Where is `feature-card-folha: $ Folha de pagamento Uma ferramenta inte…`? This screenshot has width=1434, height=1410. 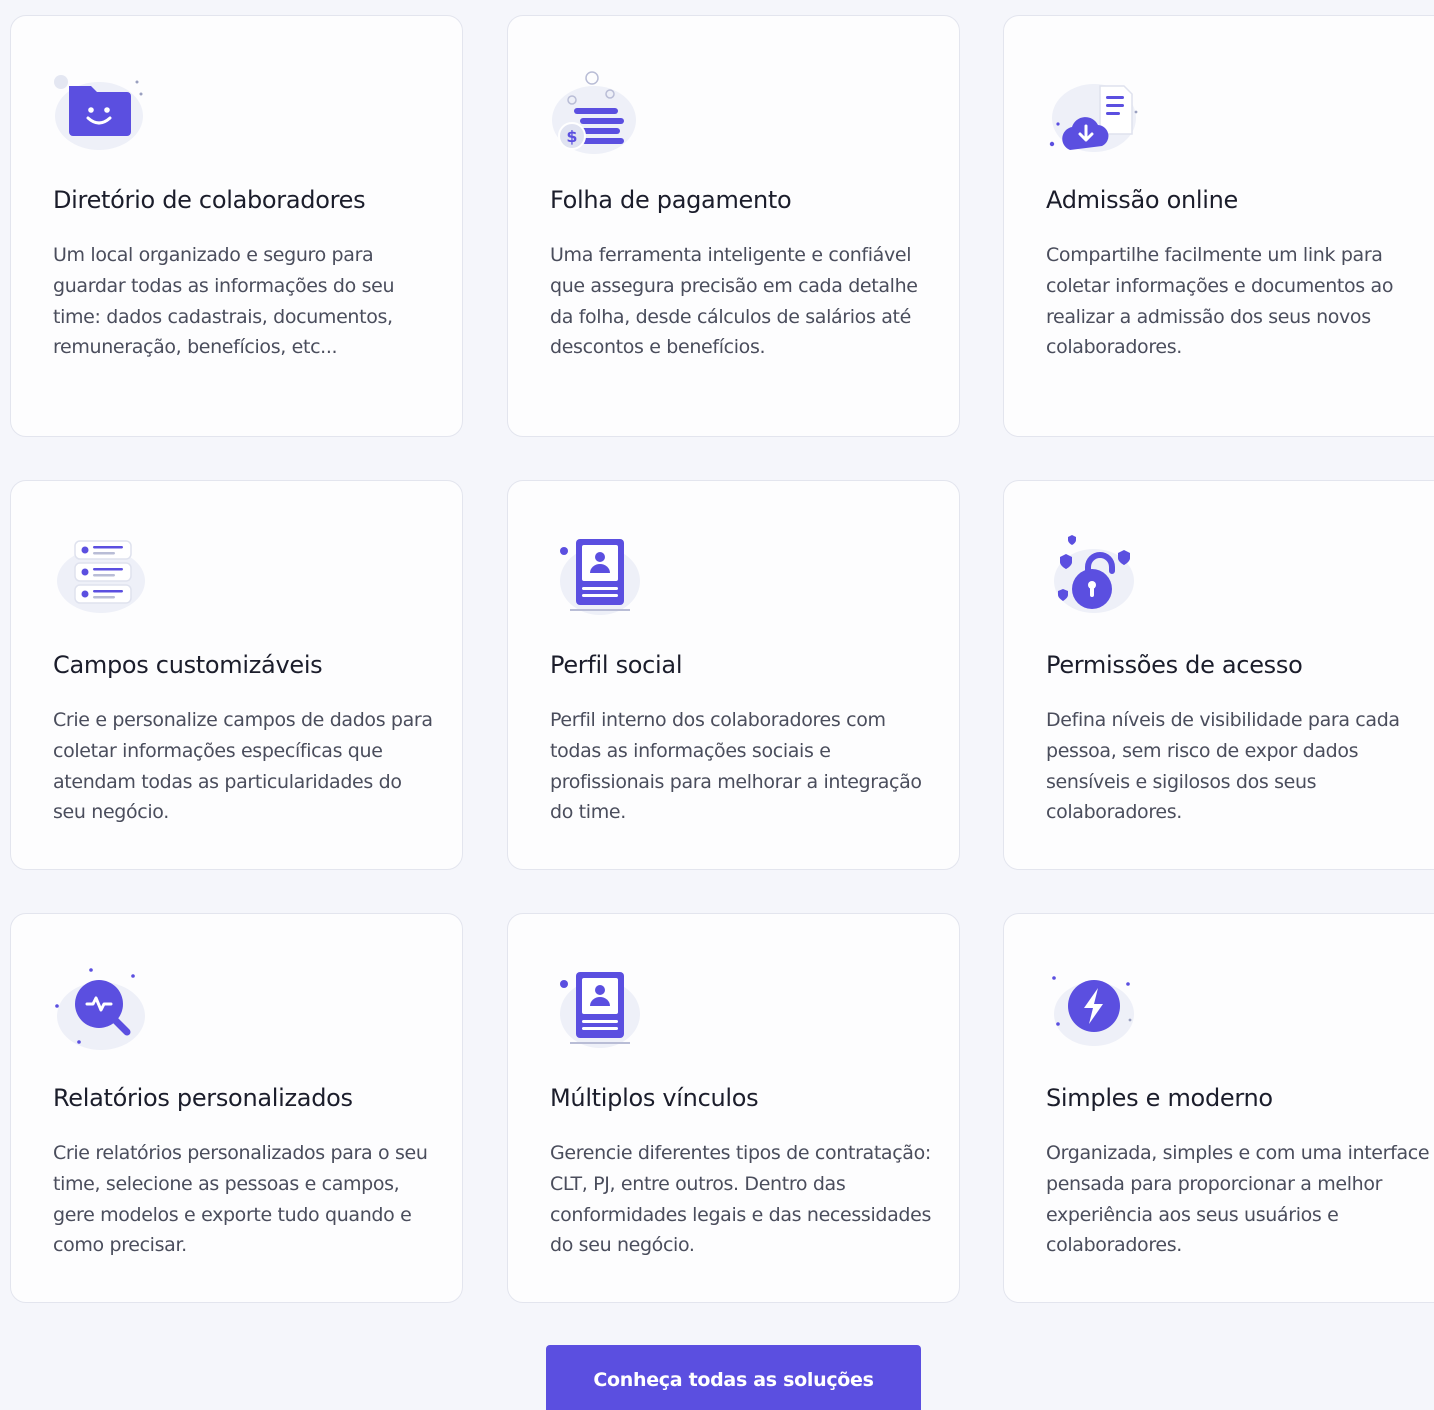
feature-card-folha: $ Folha de pagamento Uma ferramenta inte… is located at coordinates (733, 226).